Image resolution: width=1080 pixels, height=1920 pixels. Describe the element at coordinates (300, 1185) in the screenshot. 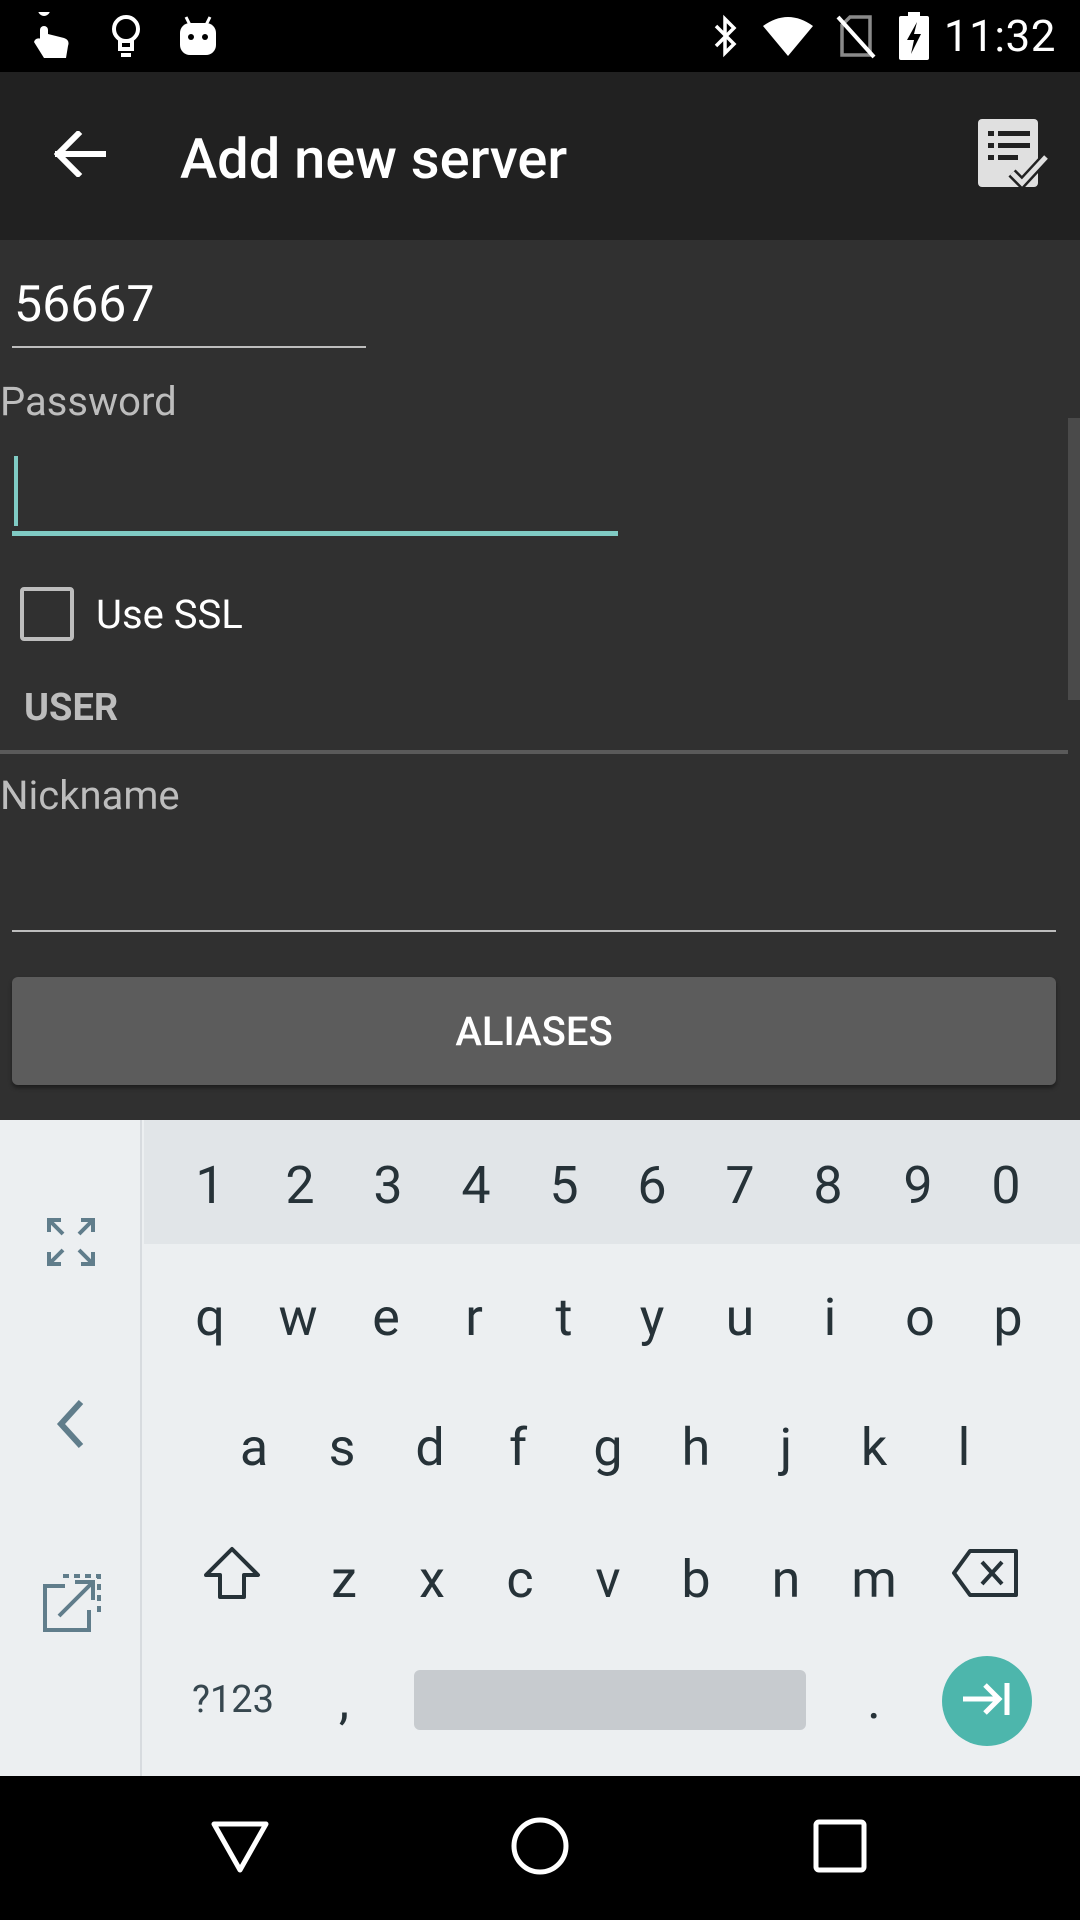

I see `key-2: 2` at that location.